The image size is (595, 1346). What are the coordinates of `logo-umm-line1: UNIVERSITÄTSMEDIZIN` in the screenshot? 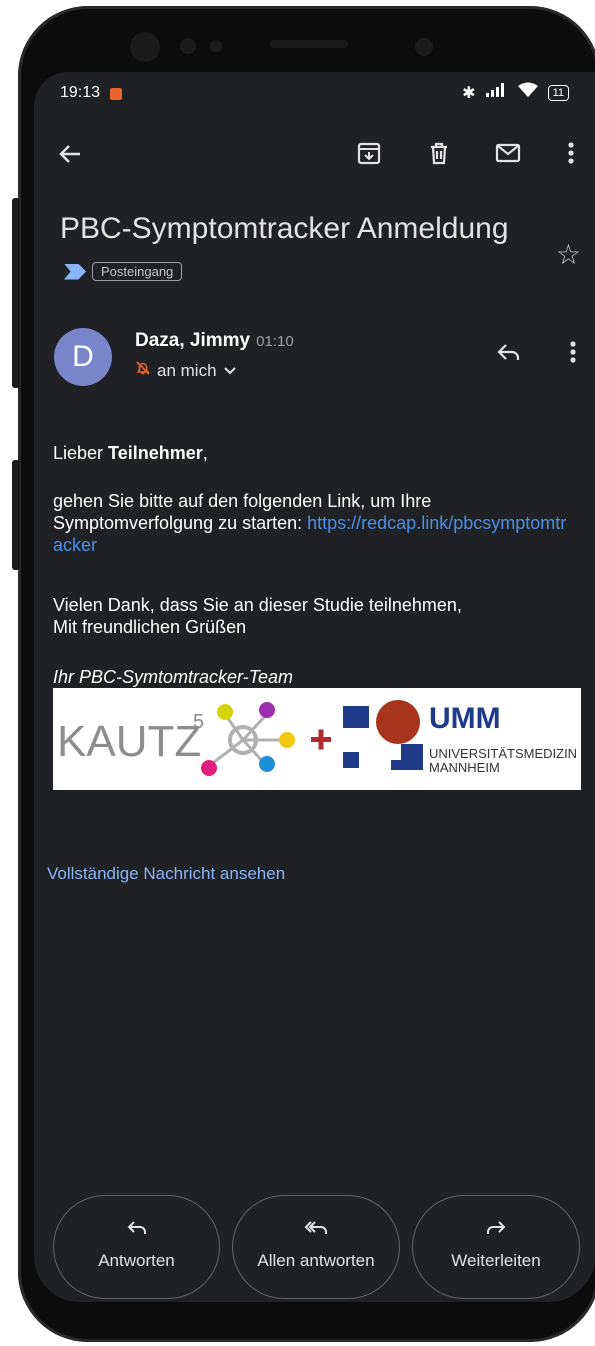 It's located at (503, 753).